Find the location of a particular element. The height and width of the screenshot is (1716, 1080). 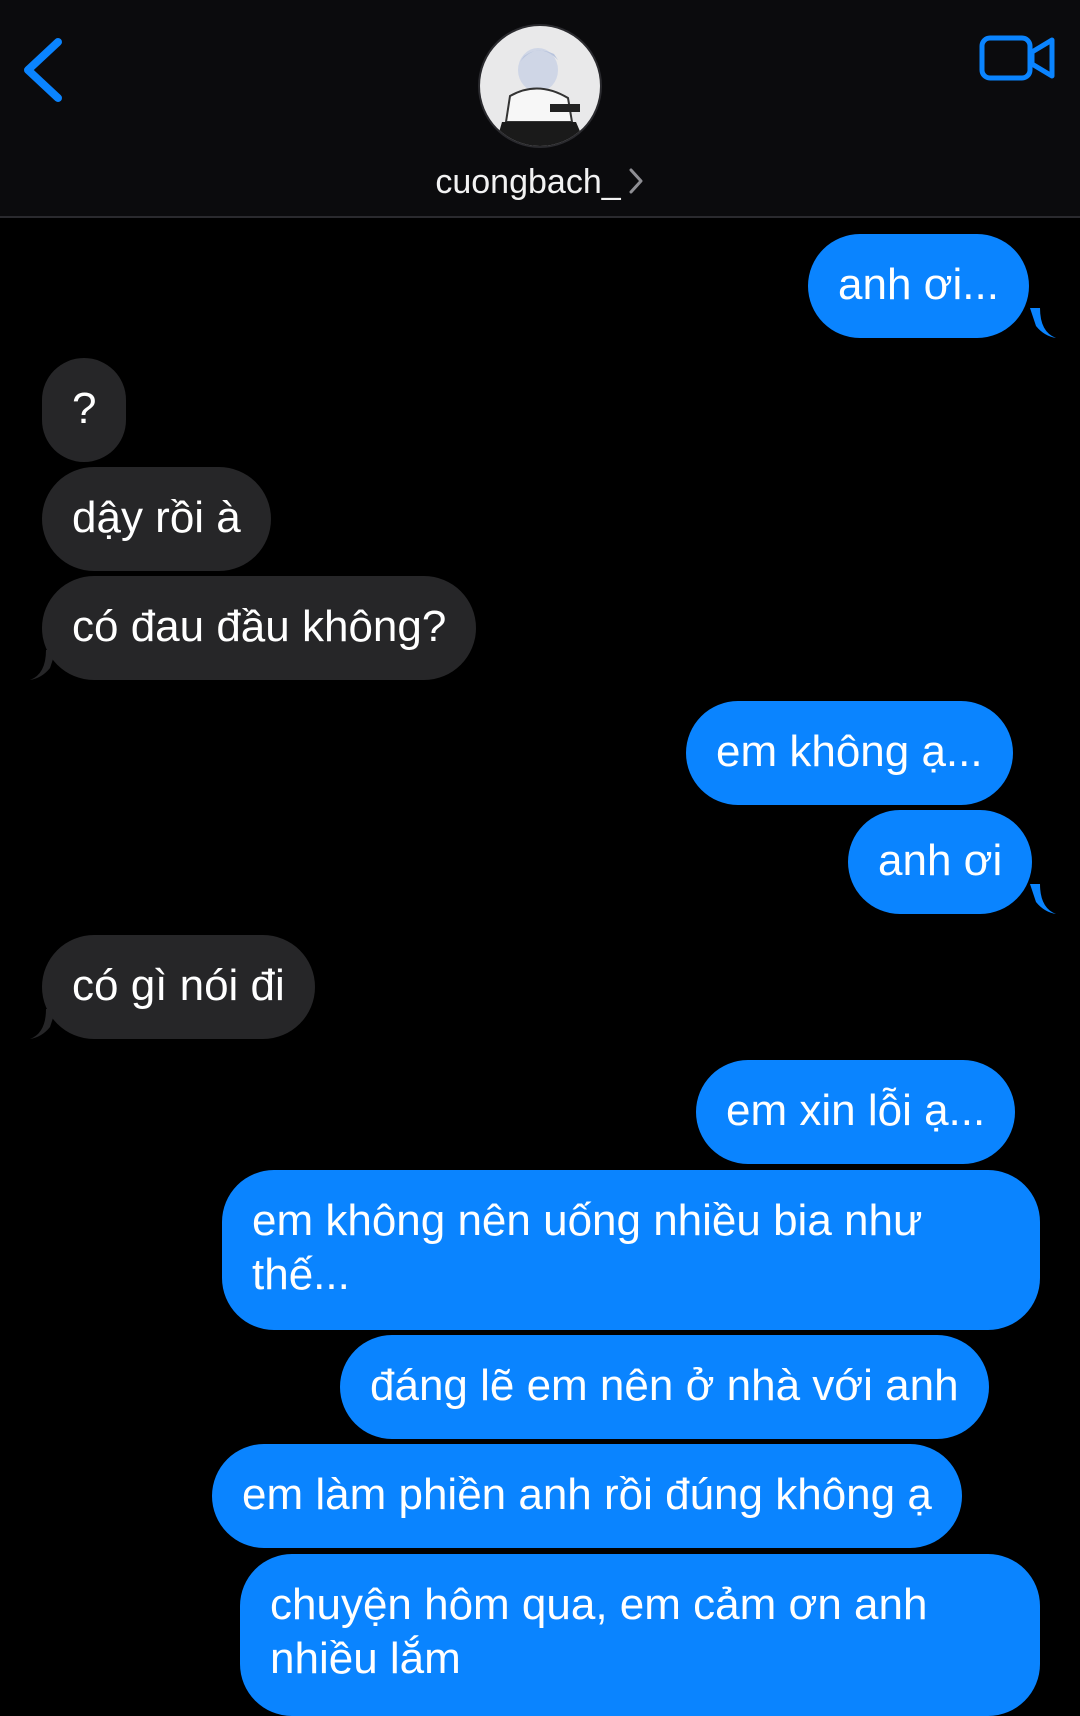

message-bubble: anh ơi is located at coordinates (940, 862).